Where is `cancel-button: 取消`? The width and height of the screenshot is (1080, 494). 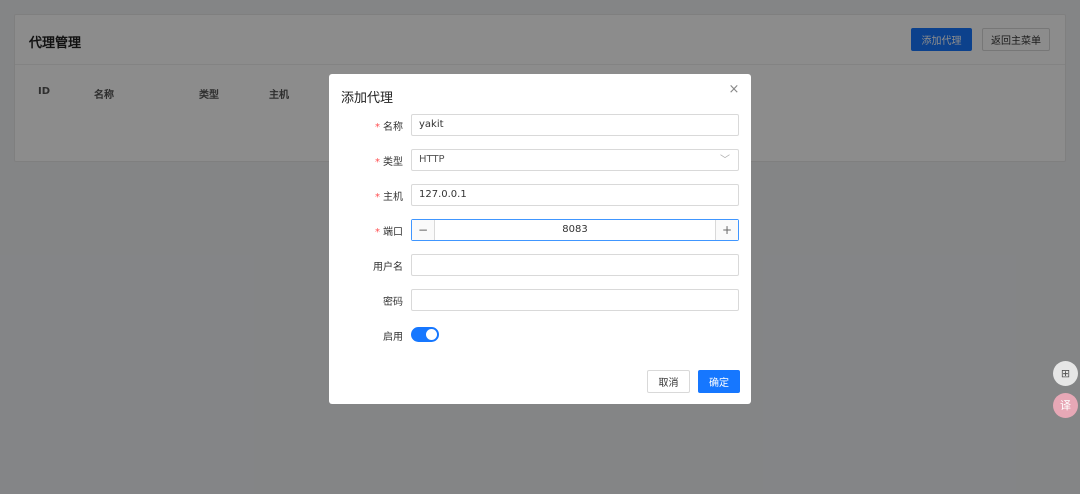 cancel-button: 取消 is located at coordinates (668, 381).